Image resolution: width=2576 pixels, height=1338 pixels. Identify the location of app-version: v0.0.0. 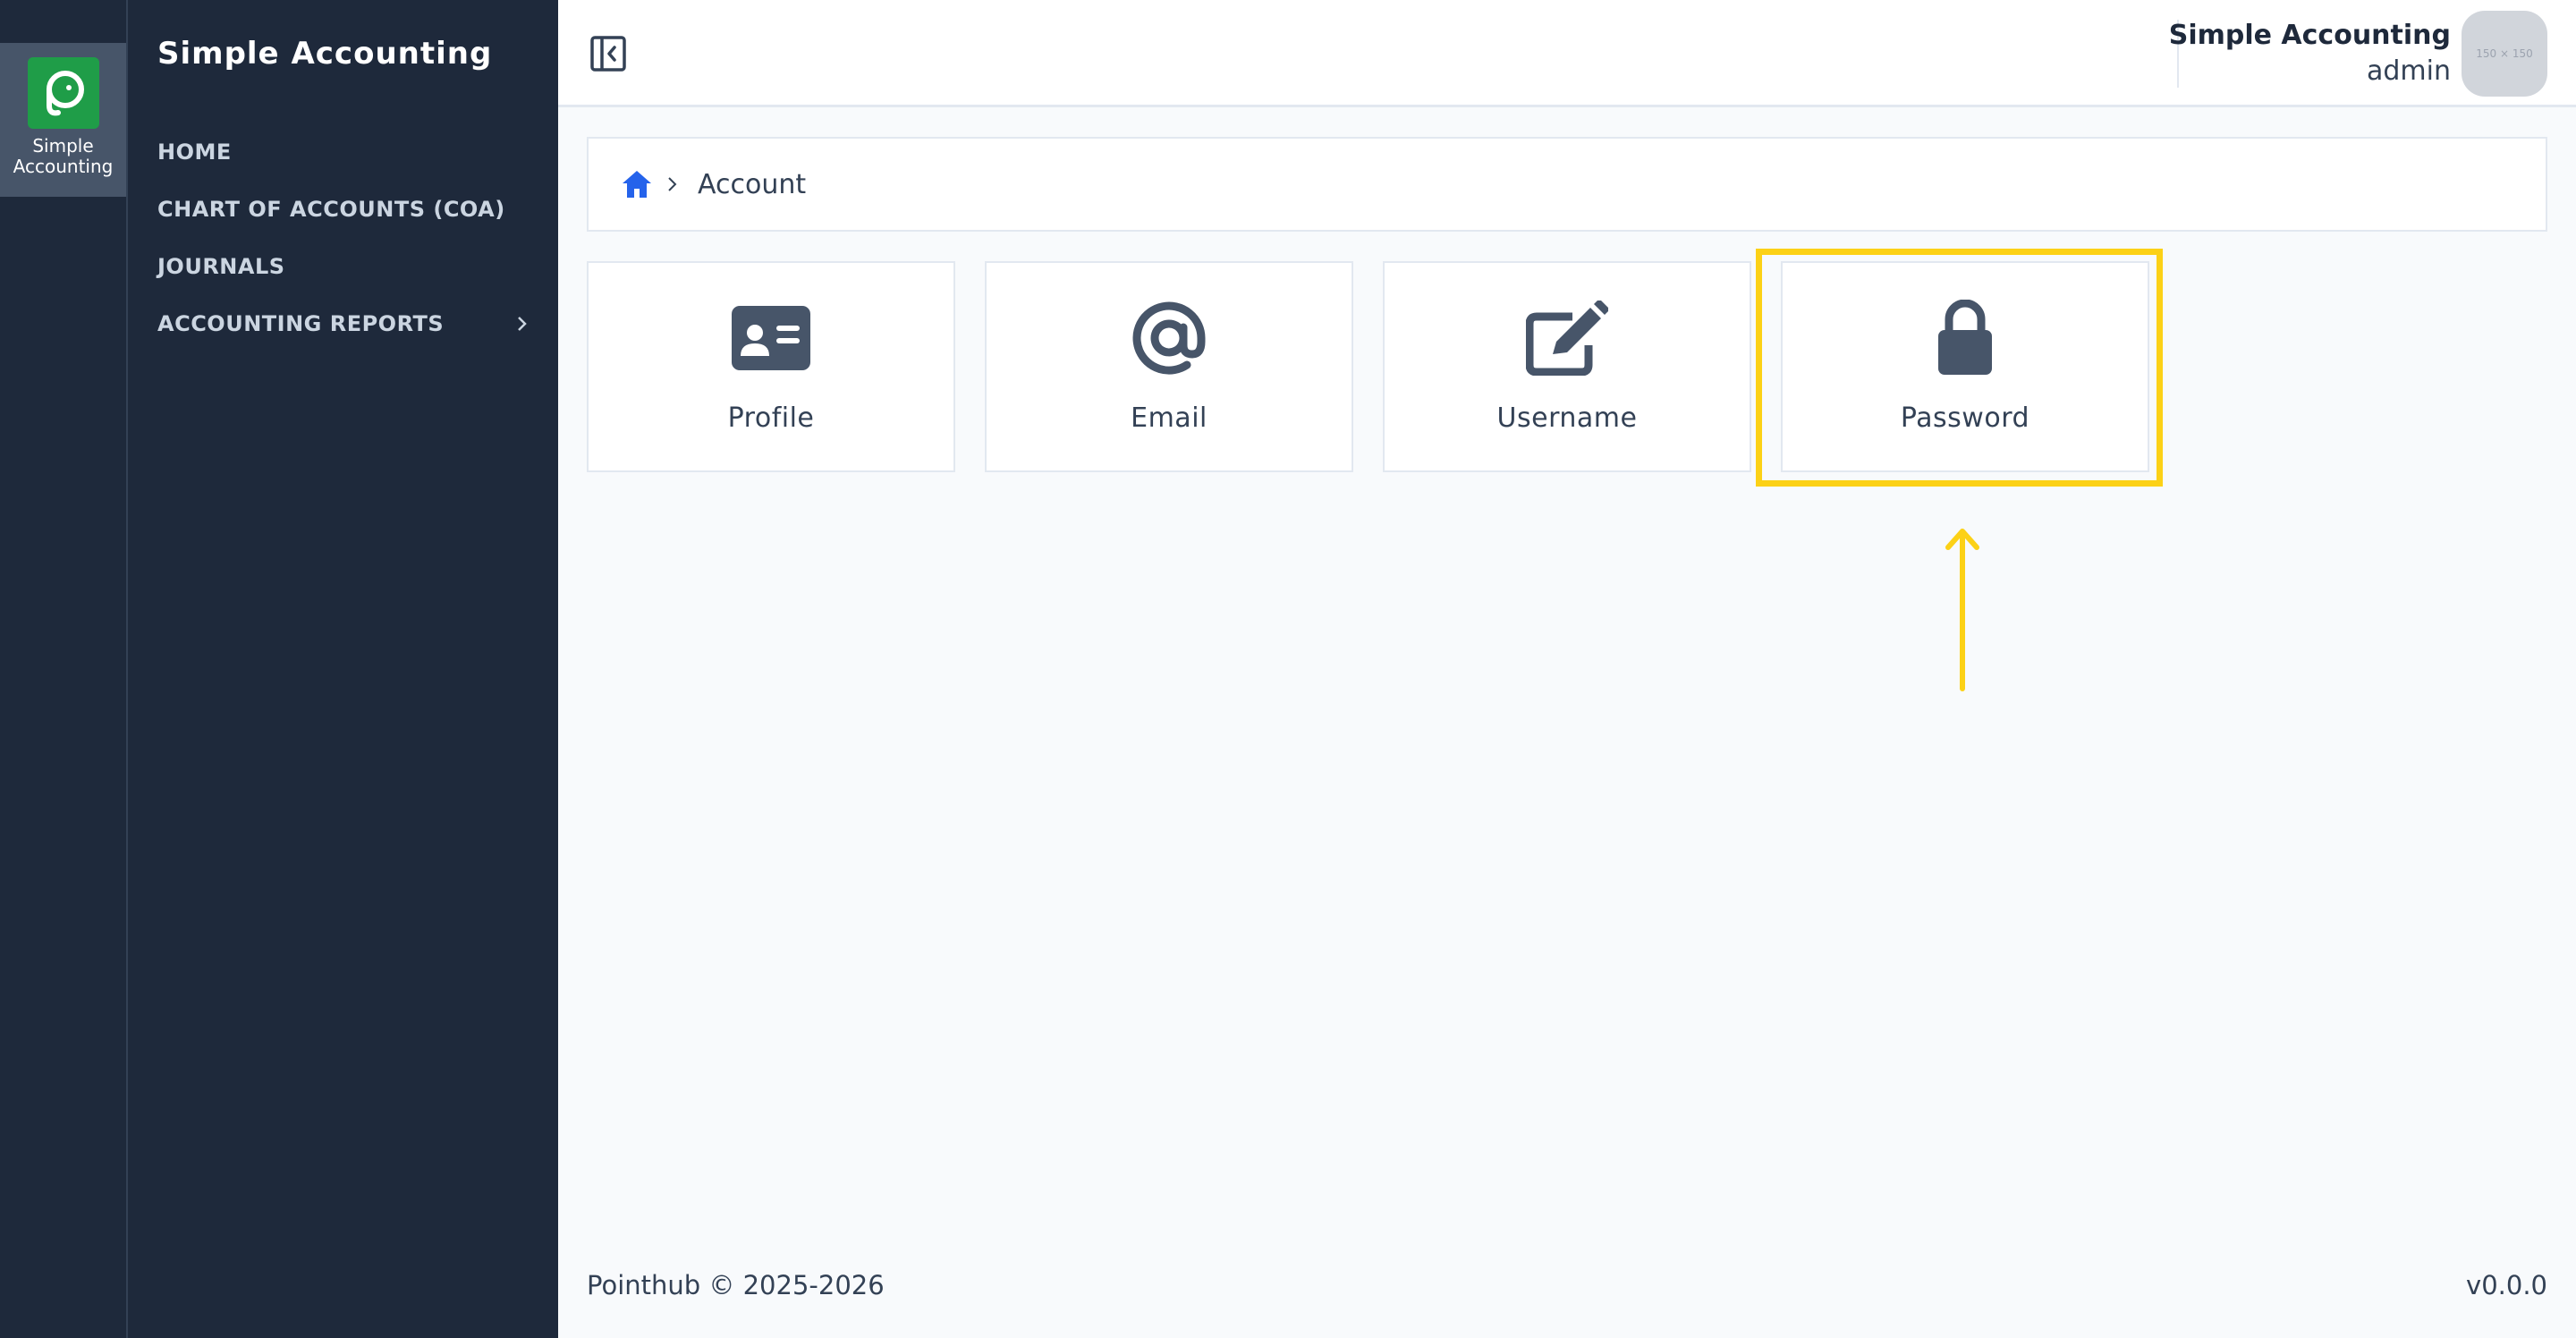
(2506, 1285).